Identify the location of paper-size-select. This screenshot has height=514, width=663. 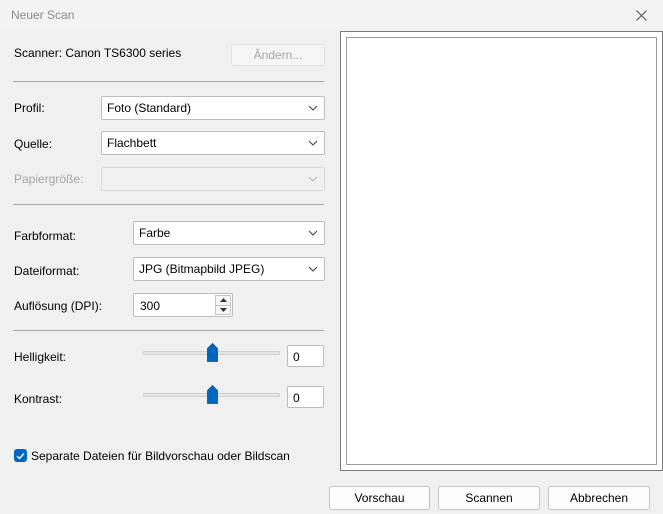
(213, 179).